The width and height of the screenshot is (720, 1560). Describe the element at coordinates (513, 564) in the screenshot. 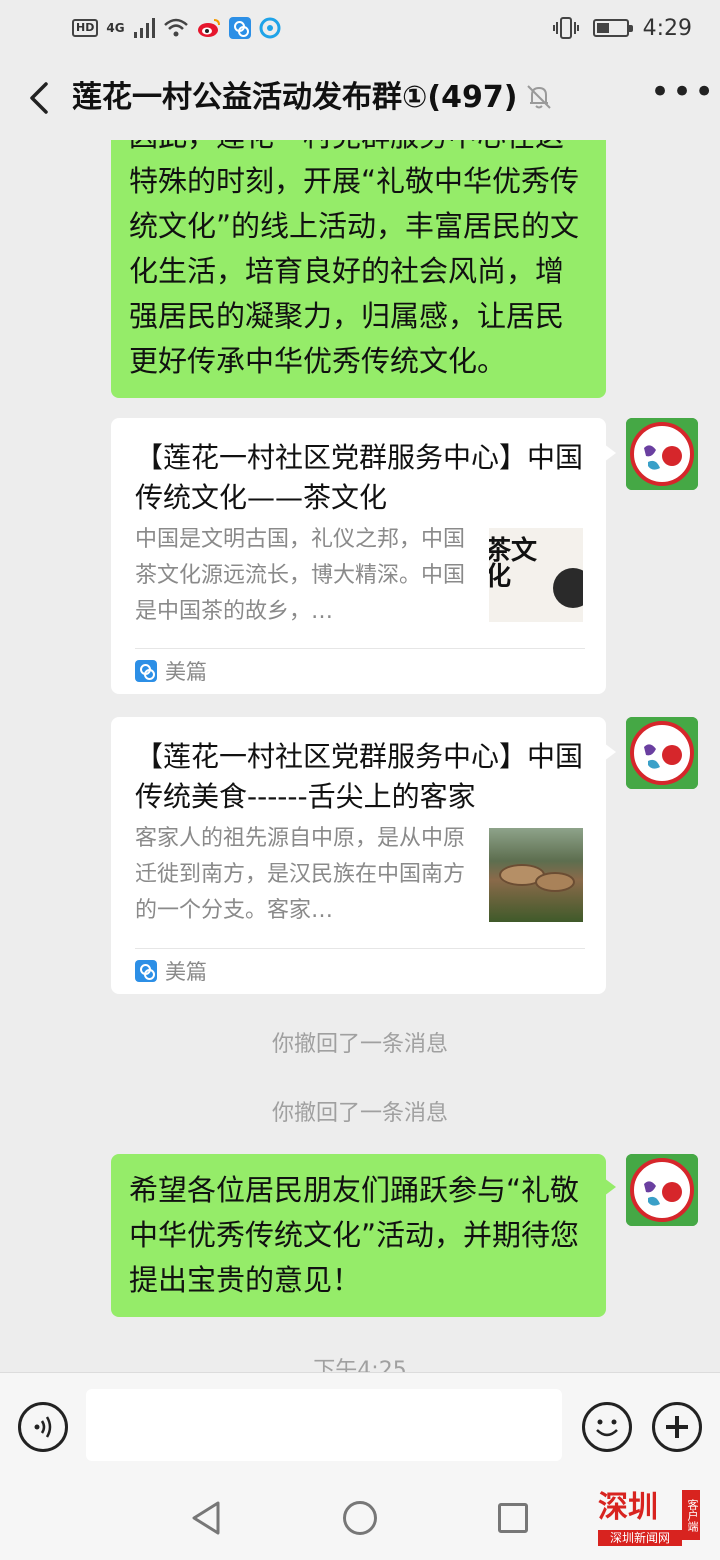

I see `thumb-calligraphy: 茶文化` at that location.